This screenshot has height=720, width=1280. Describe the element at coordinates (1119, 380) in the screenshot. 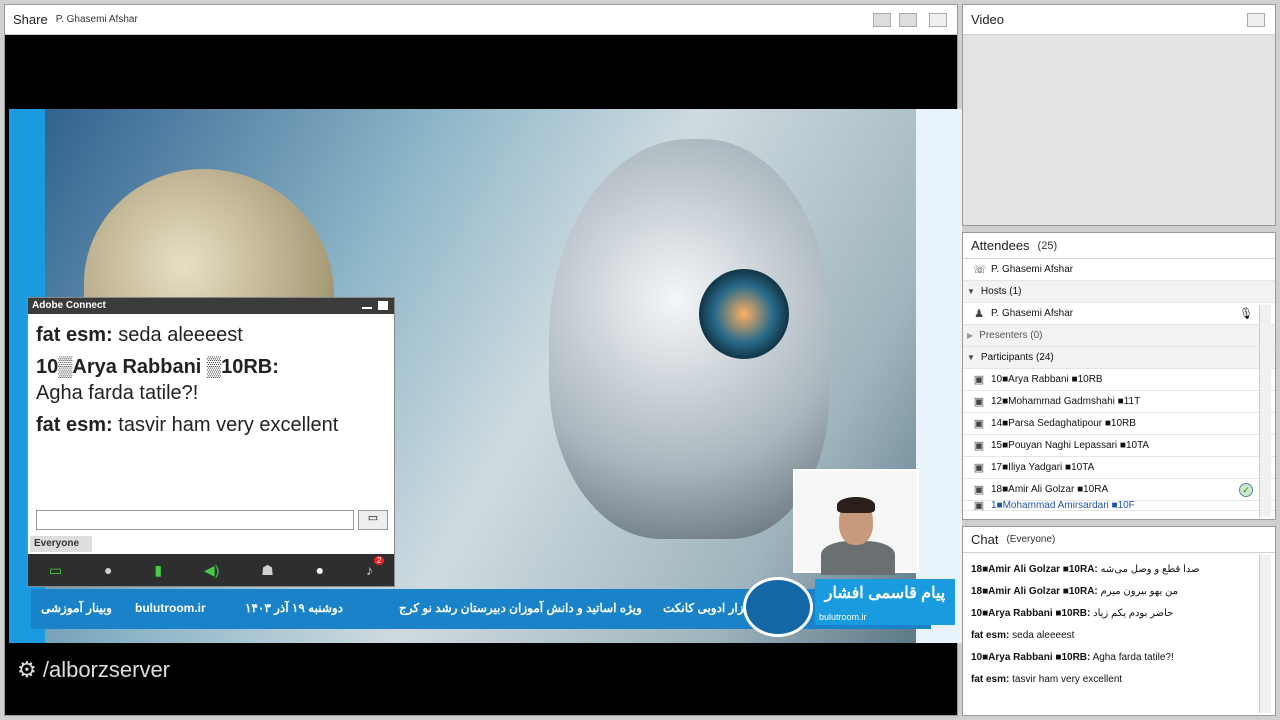

I see `participant-row: ▣ 10■Arya Rabbani ■10RB` at that location.